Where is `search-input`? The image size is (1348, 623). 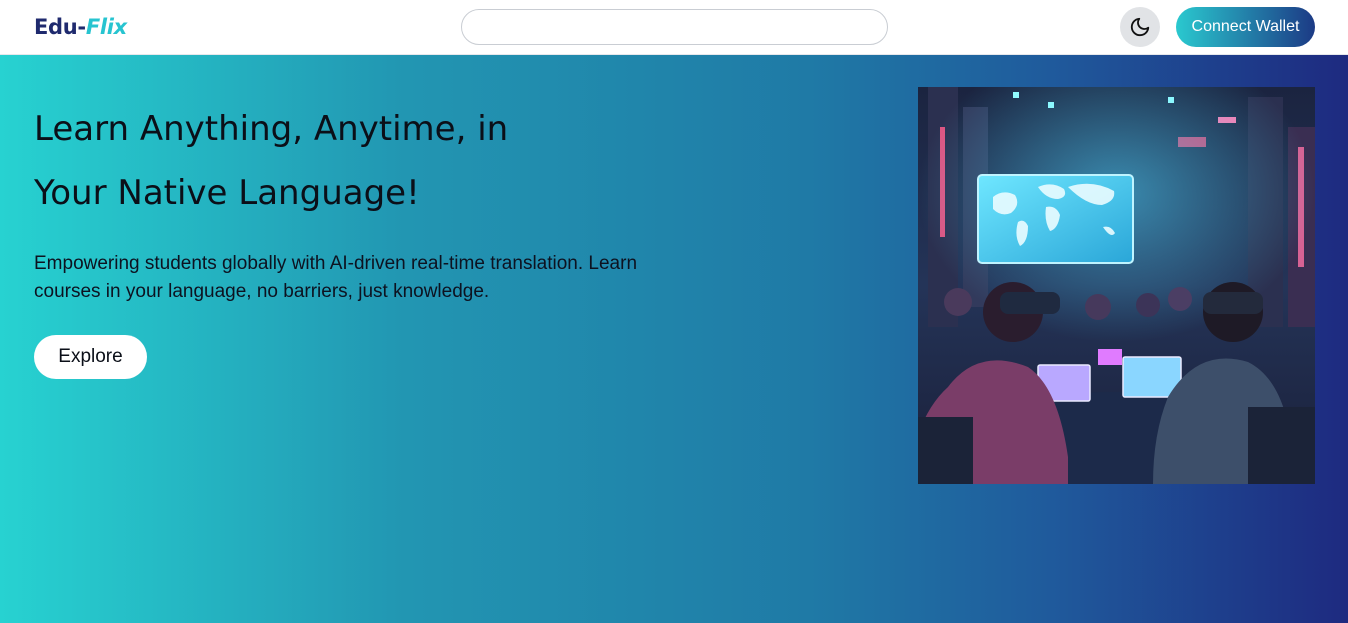 search-input is located at coordinates (674, 27).